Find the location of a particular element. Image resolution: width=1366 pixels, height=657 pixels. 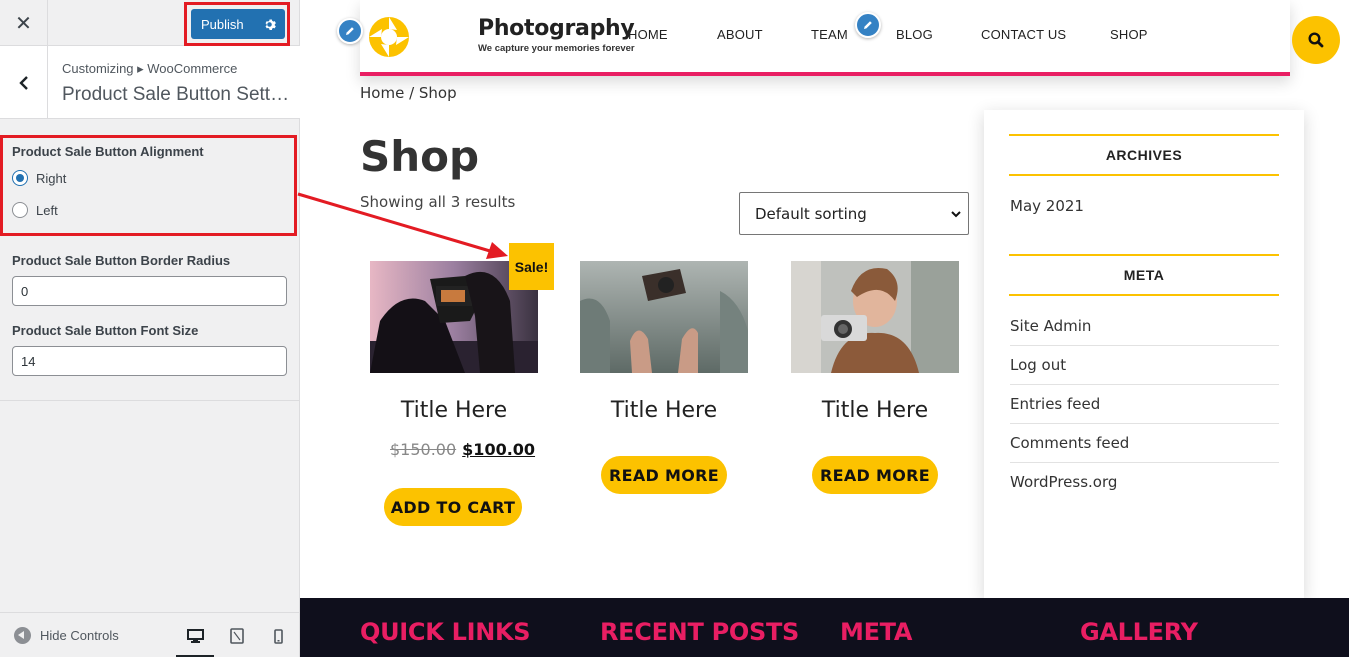

nav-home: HOME is located at coordinates (648, 34).